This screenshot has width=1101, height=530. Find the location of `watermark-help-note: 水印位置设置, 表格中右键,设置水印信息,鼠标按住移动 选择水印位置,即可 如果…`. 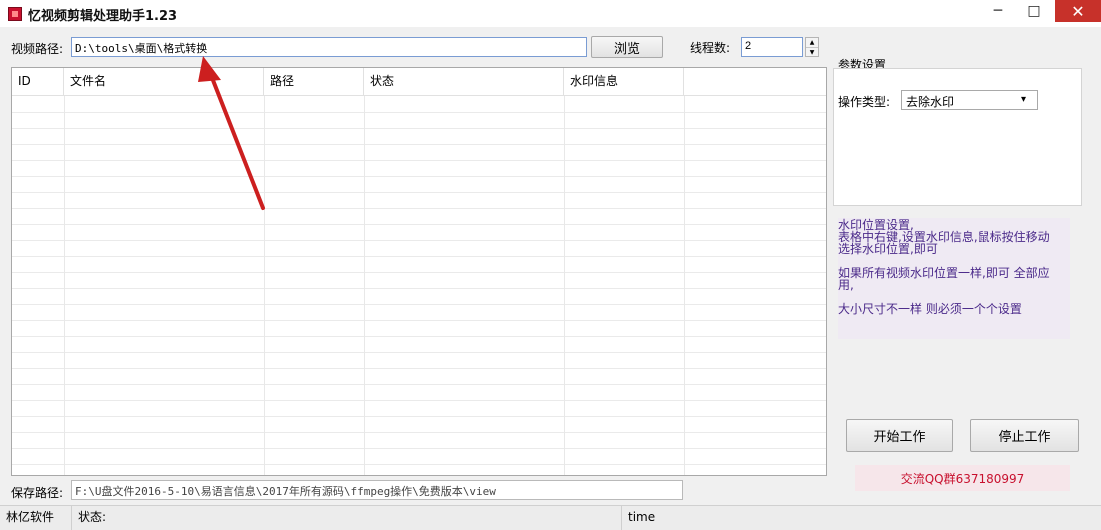

watermark-help-note: 水印位置设置, 表格中右键,设置水印信息,鼠标按住移动 选择水印位置,即可 如果… is located at coordinates (954, 278).